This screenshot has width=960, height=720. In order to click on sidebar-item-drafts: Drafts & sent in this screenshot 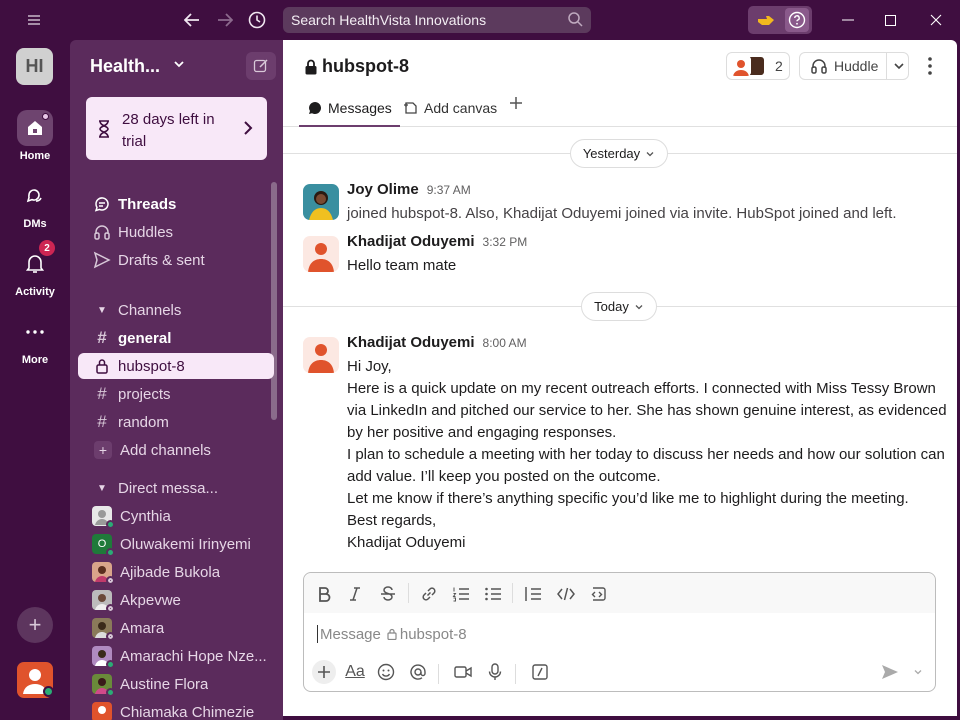, I will do `click(176, 260)`.